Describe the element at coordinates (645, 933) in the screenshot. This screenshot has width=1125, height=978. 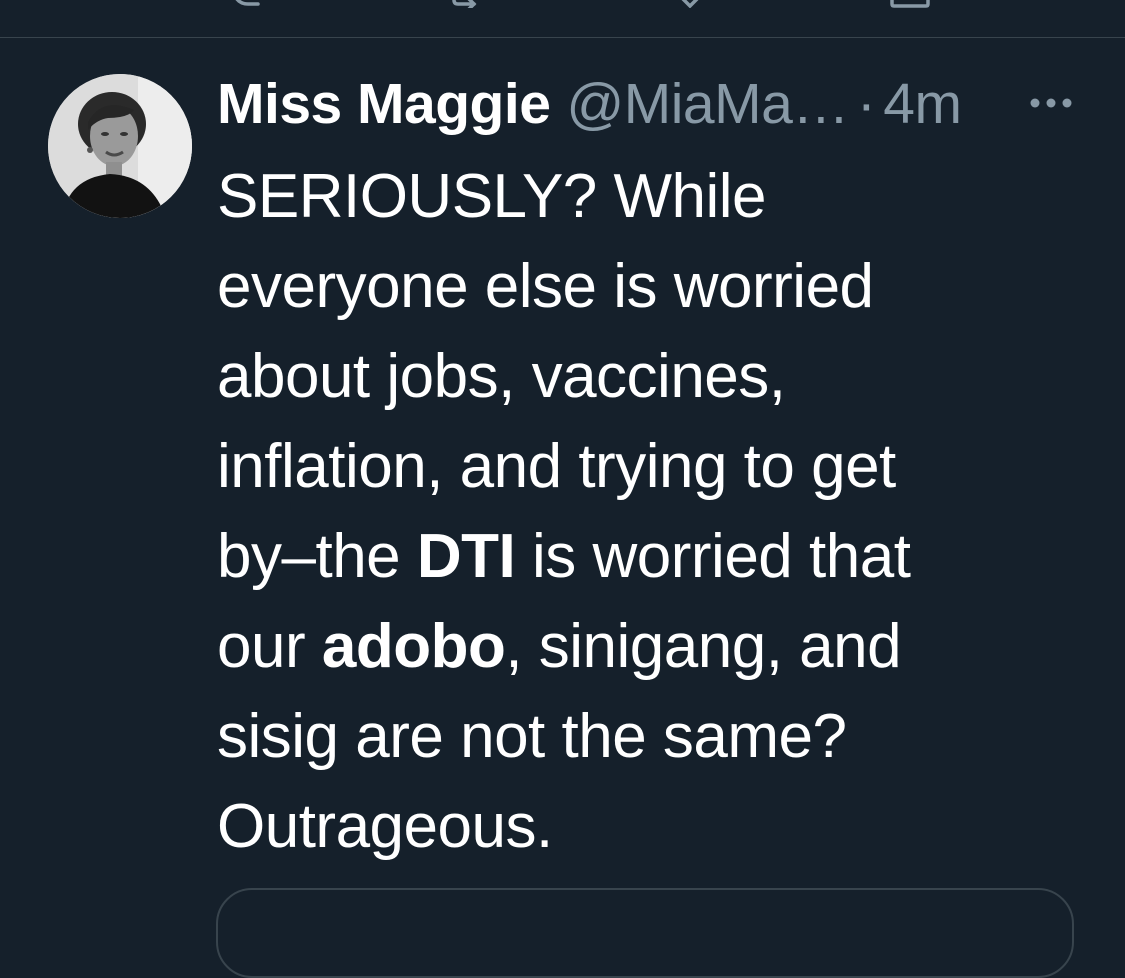
I see `embedded-card` at that location.